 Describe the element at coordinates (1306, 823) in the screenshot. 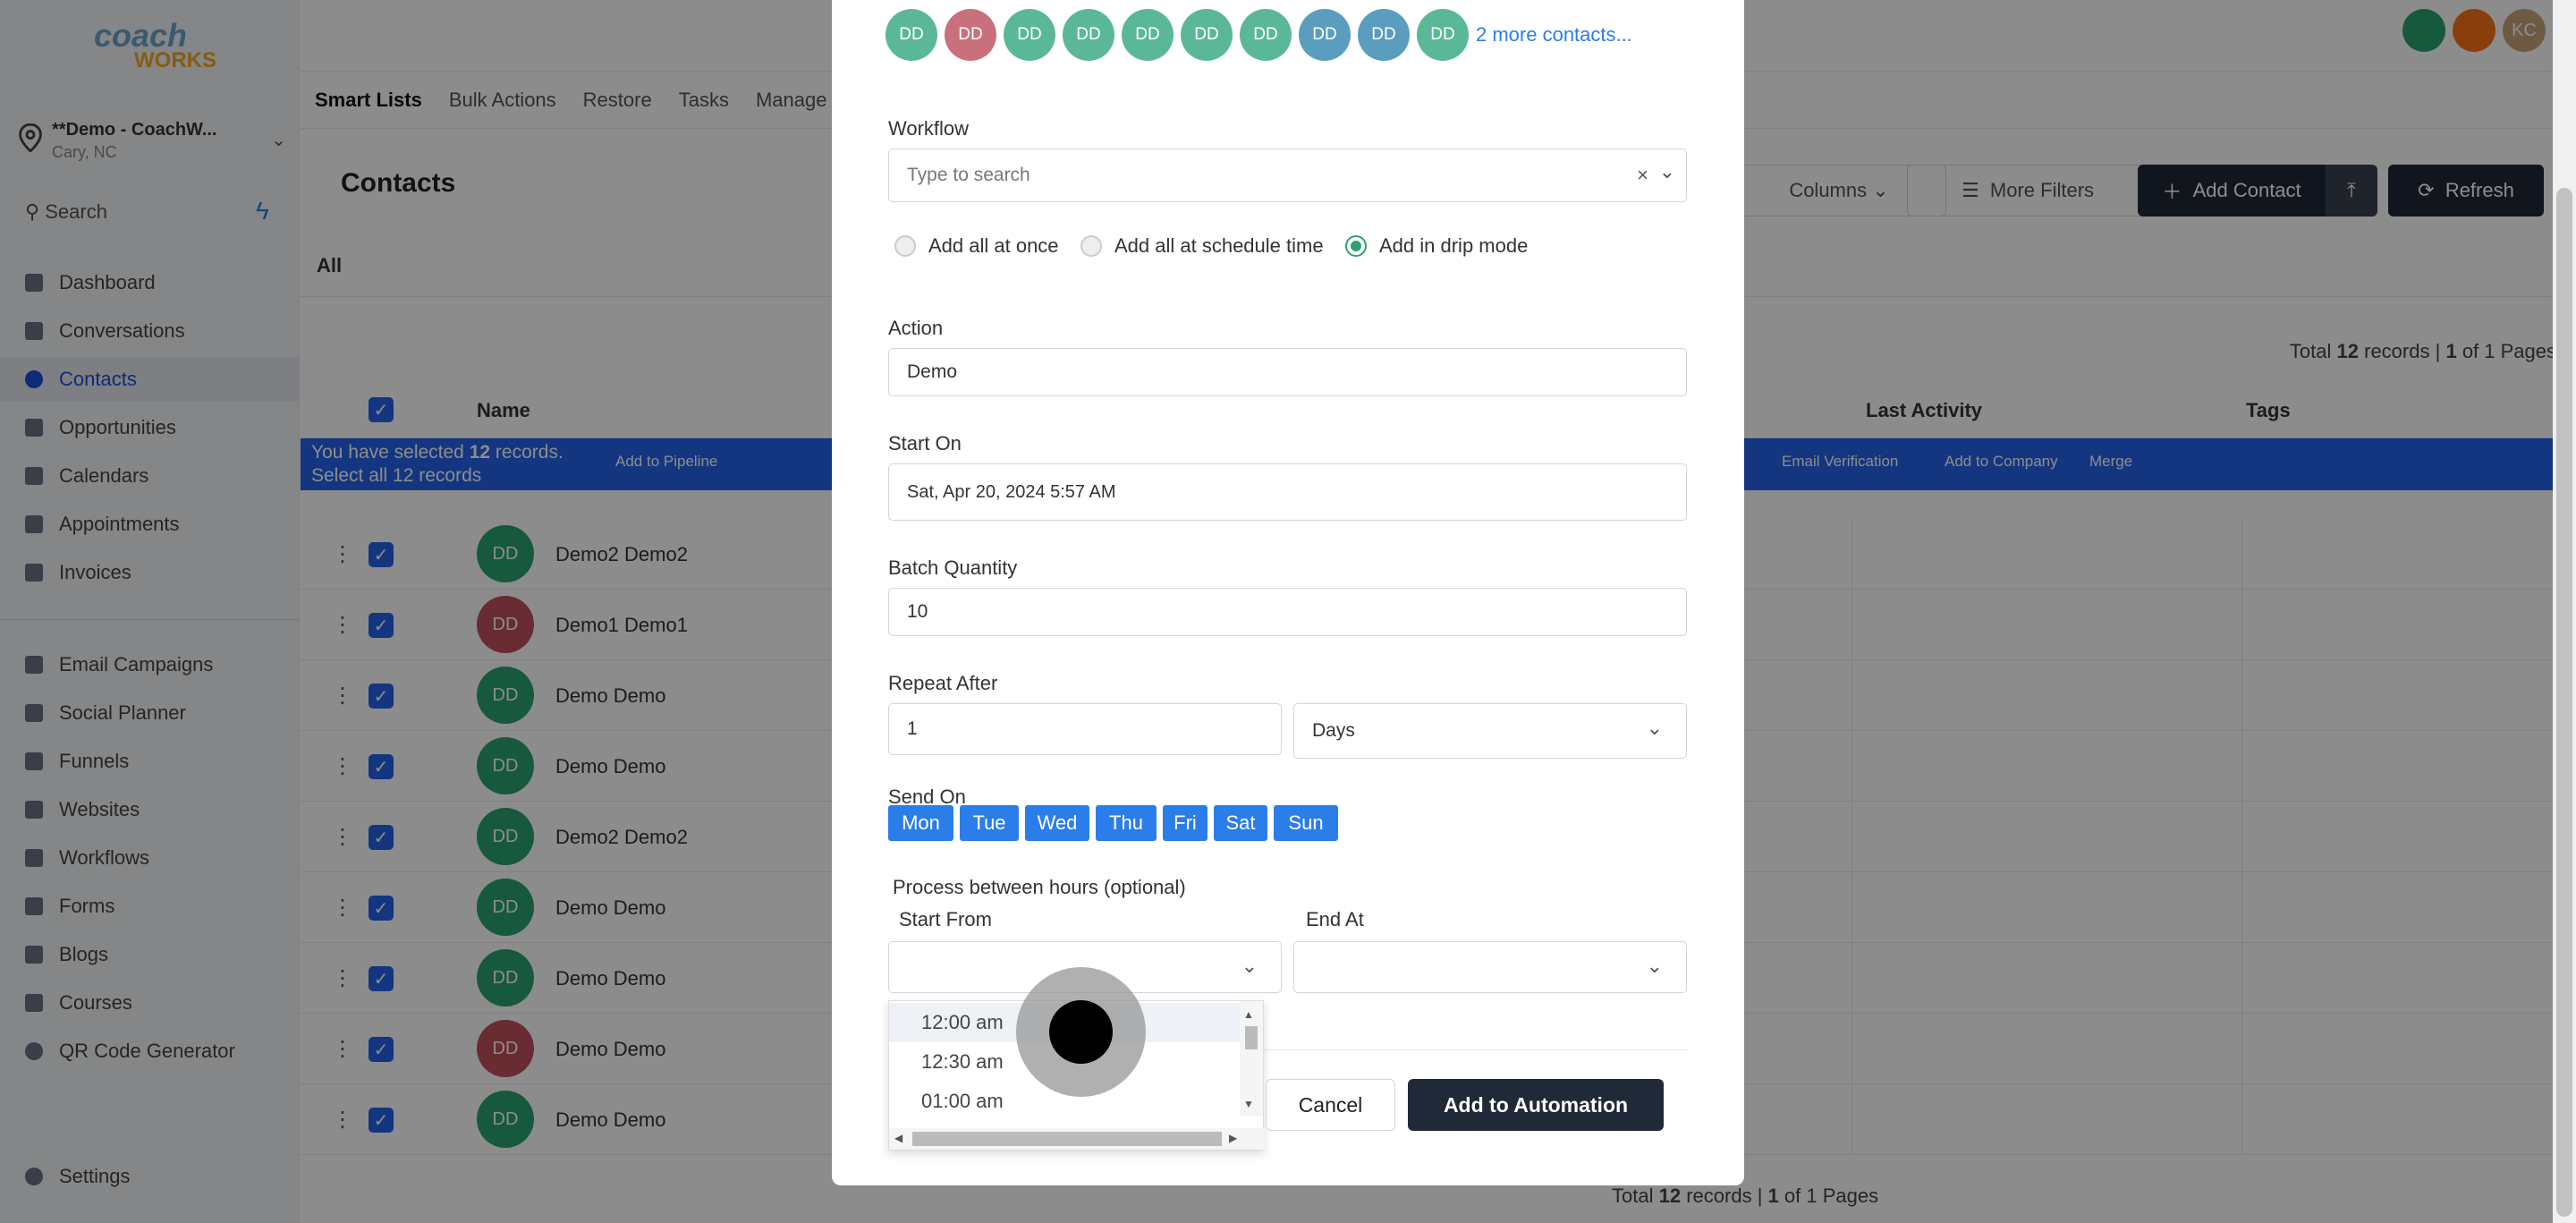

I see `day-sun-button: Sun` at that location.